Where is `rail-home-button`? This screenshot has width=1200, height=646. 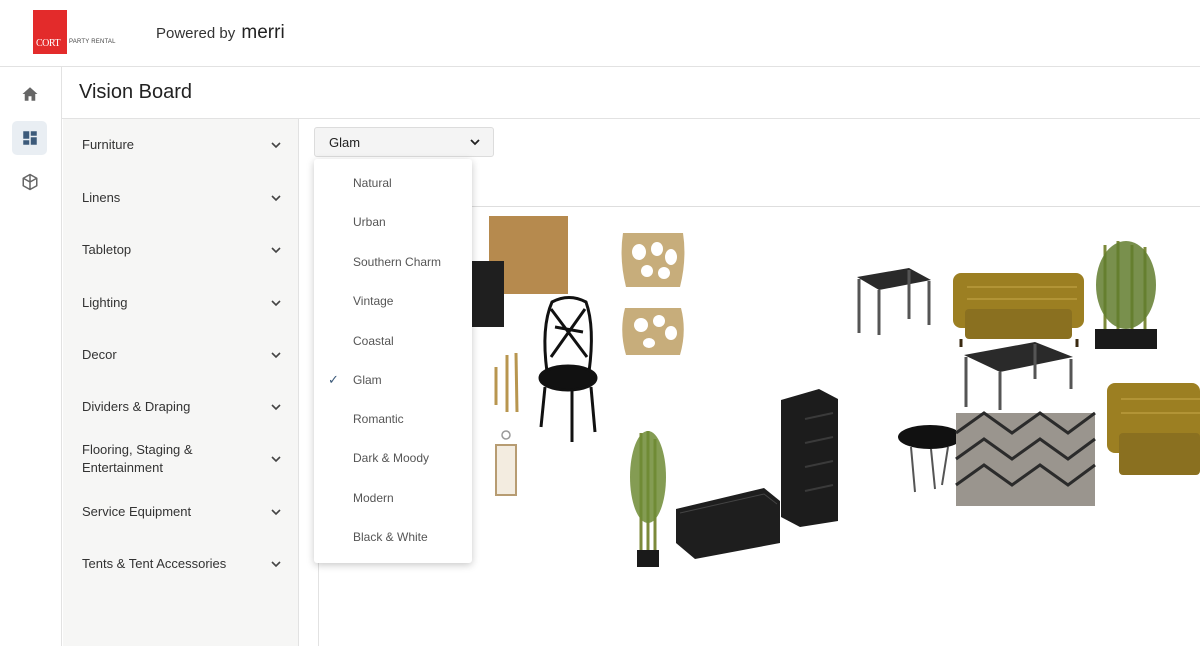 rail-home-button is located at coordinates (29, 94).